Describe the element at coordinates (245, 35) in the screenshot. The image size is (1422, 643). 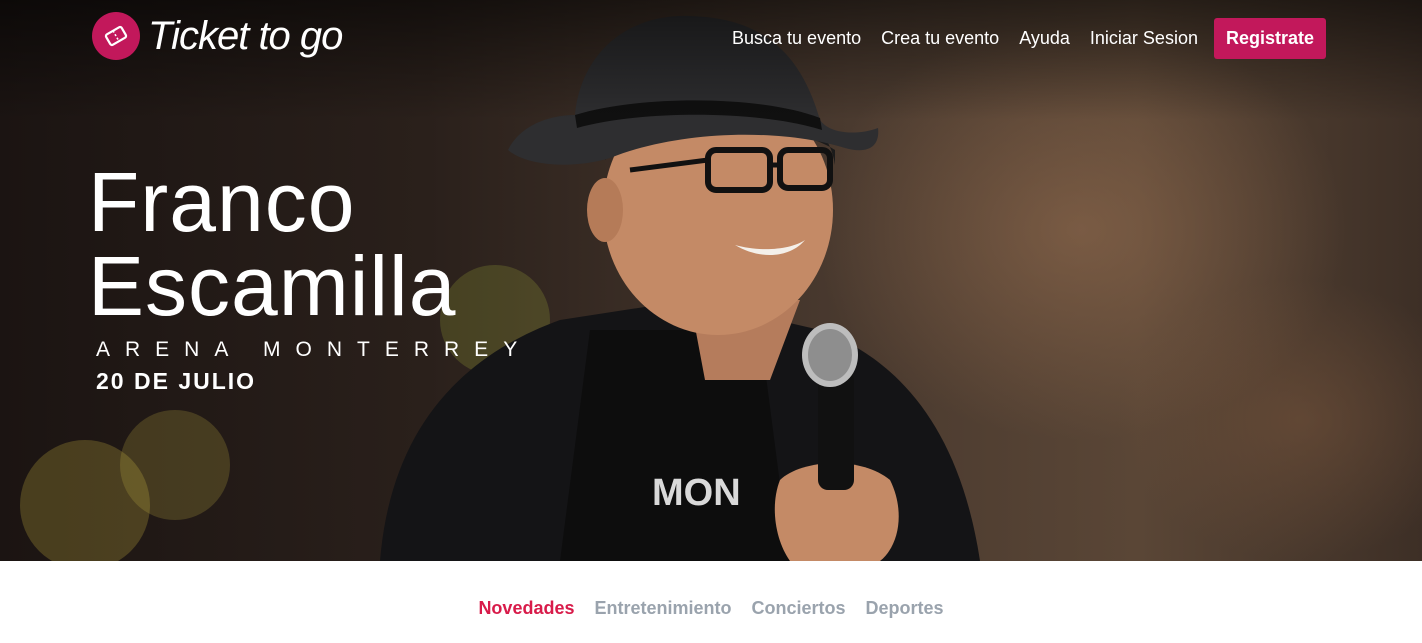
I see `brand-name: Ticket to go` at that location.